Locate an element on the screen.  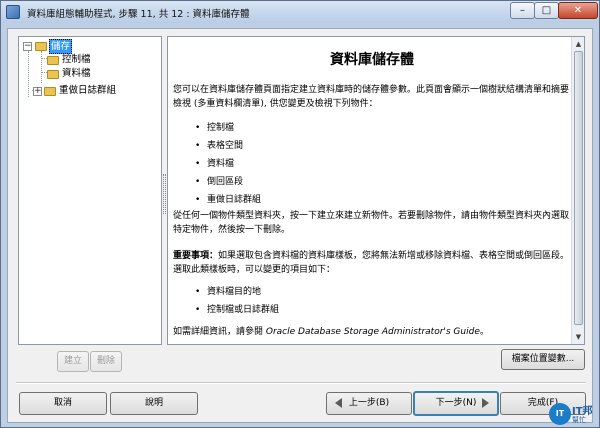
back-button: 上一步(B) is located at coordinates (369, 403).